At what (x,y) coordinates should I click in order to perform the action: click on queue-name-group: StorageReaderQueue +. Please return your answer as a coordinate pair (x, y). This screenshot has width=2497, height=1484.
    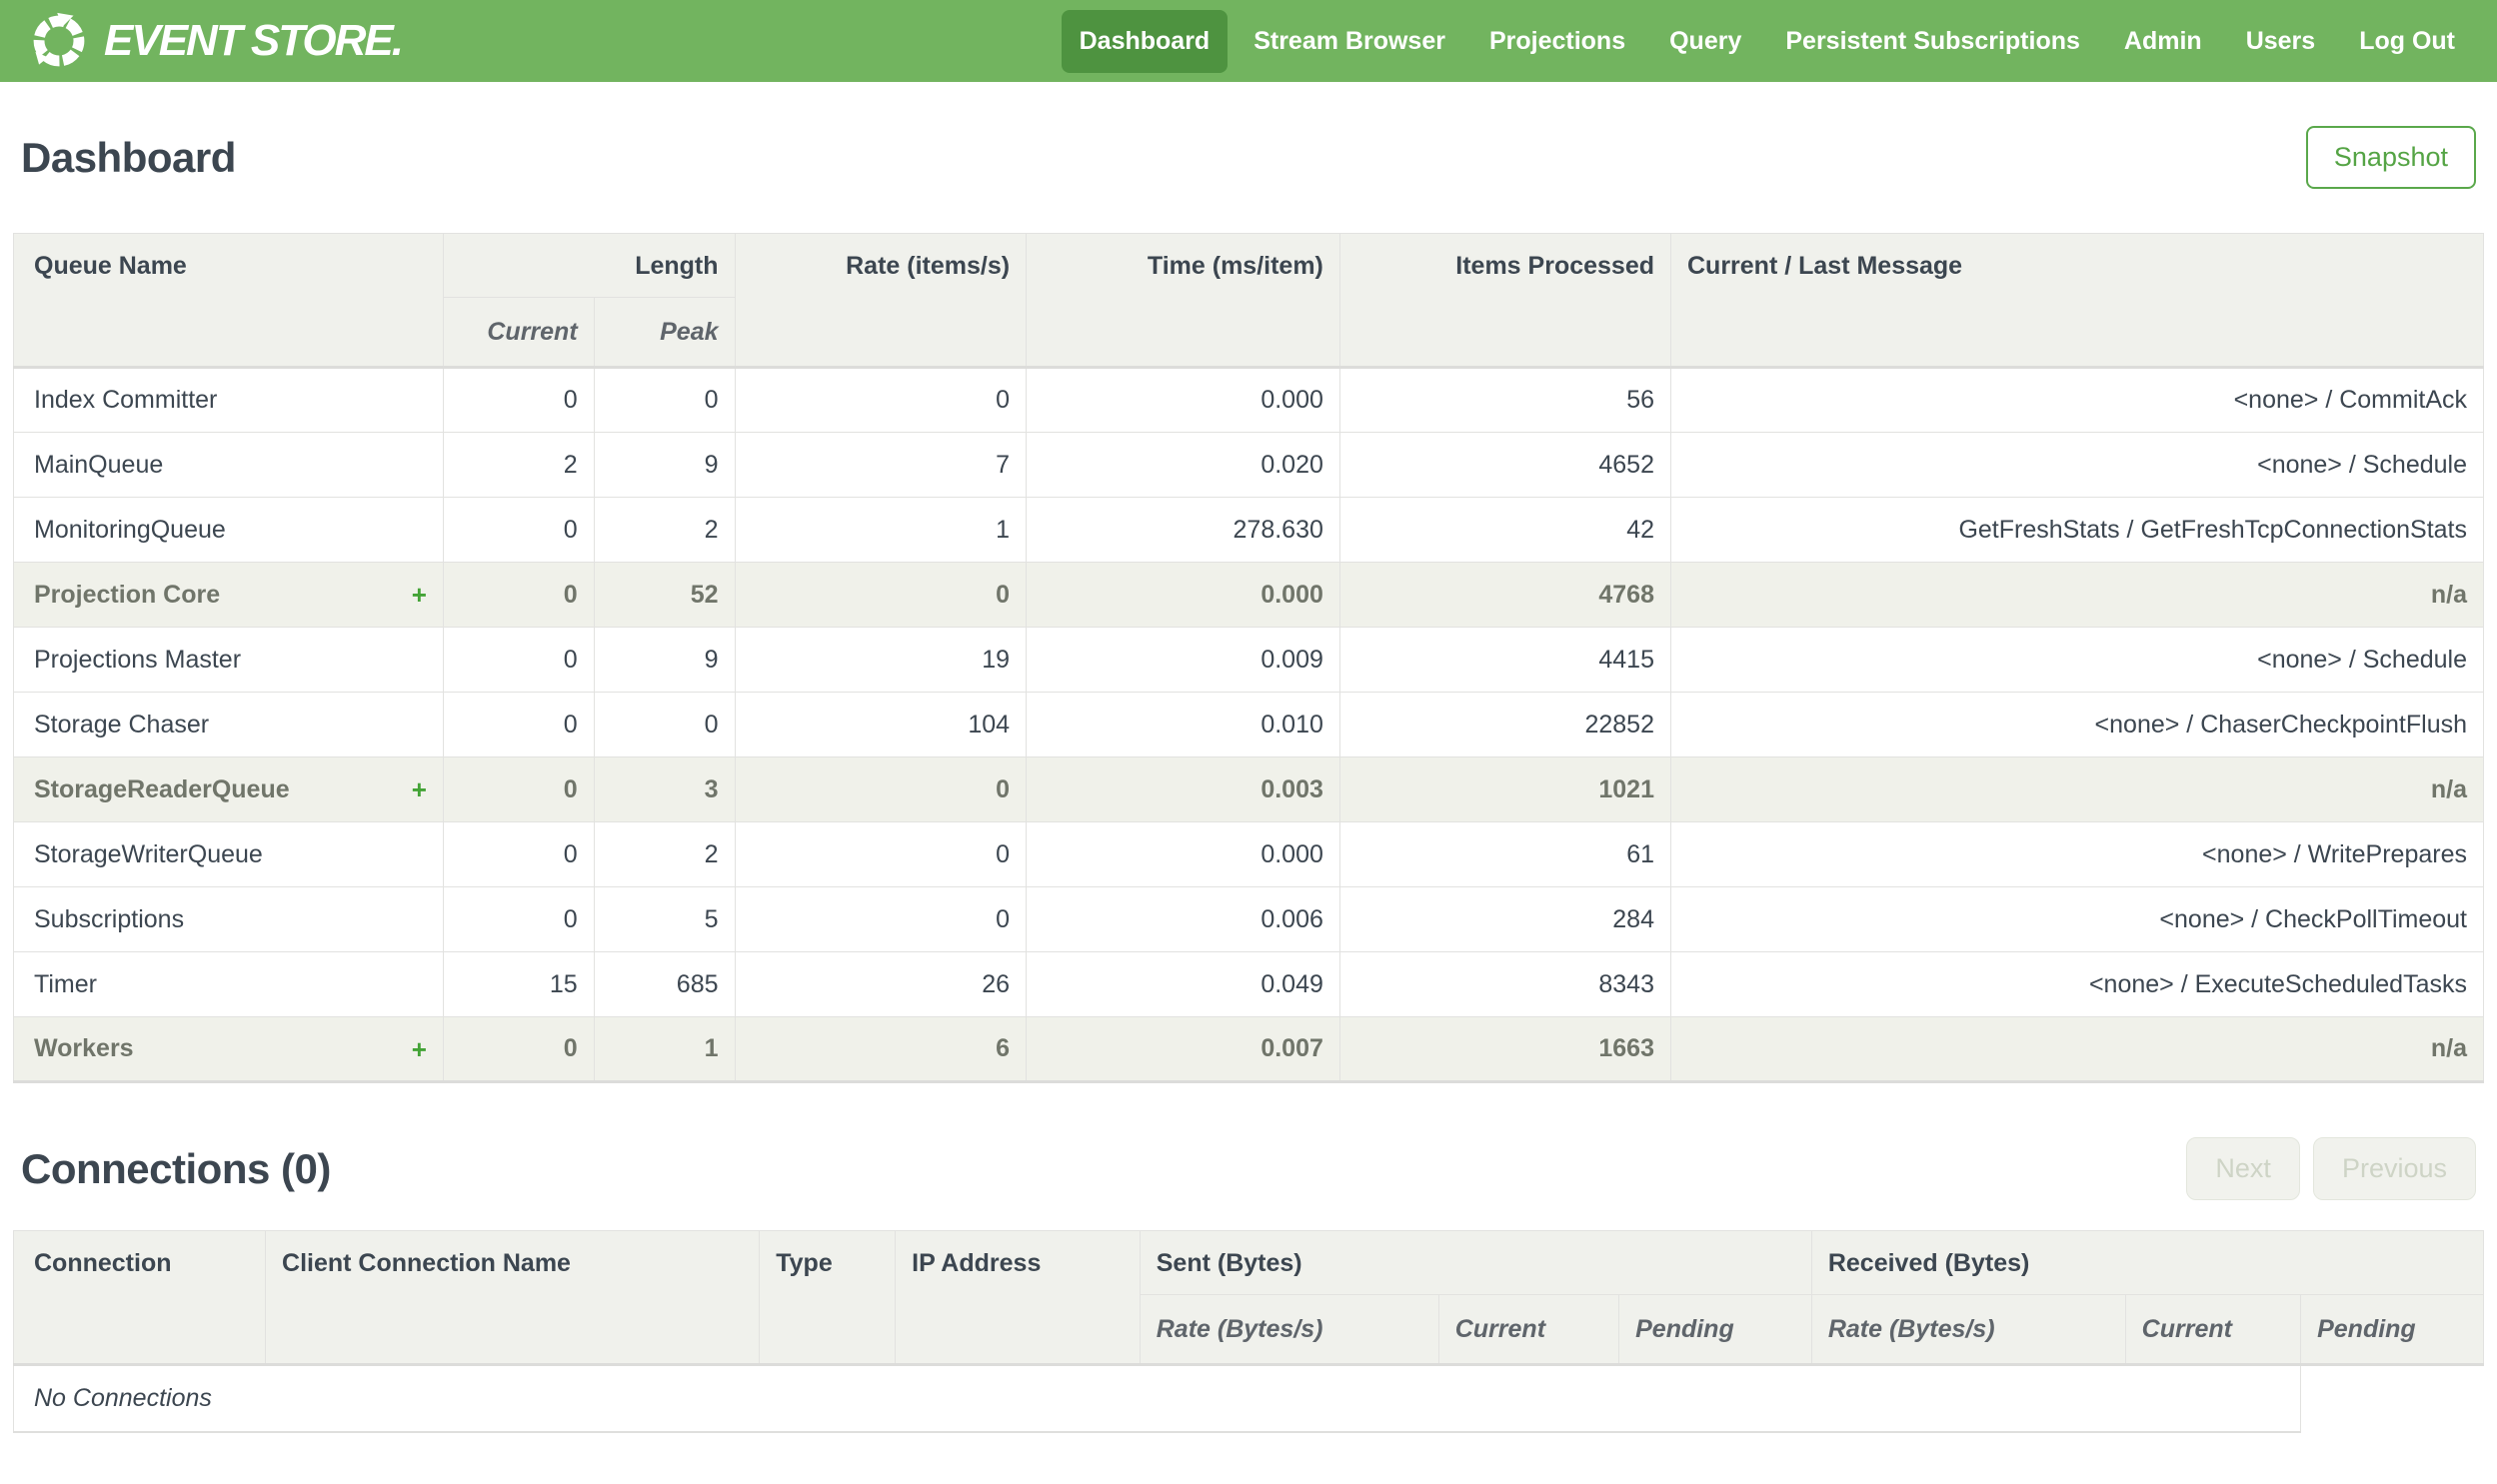
    Looking at the image, I should click on (228, 789).